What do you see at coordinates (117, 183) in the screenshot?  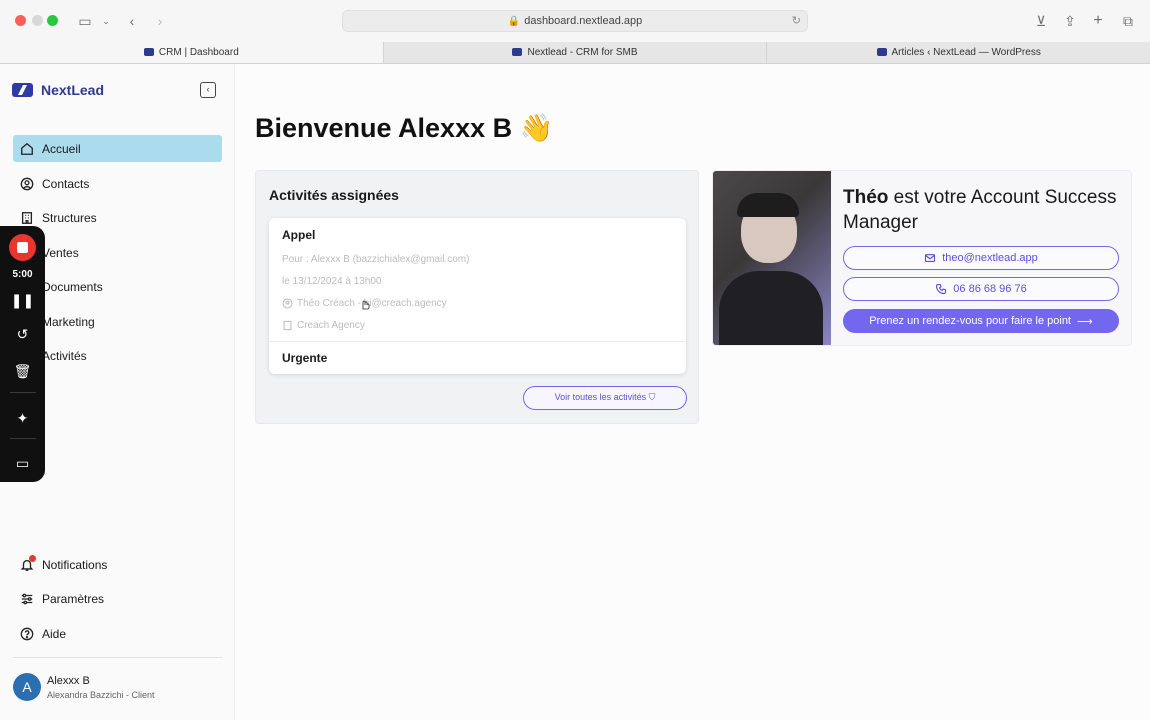 I see `sidebar-item-contacts: Contacts` at bounding box center [117, 183].